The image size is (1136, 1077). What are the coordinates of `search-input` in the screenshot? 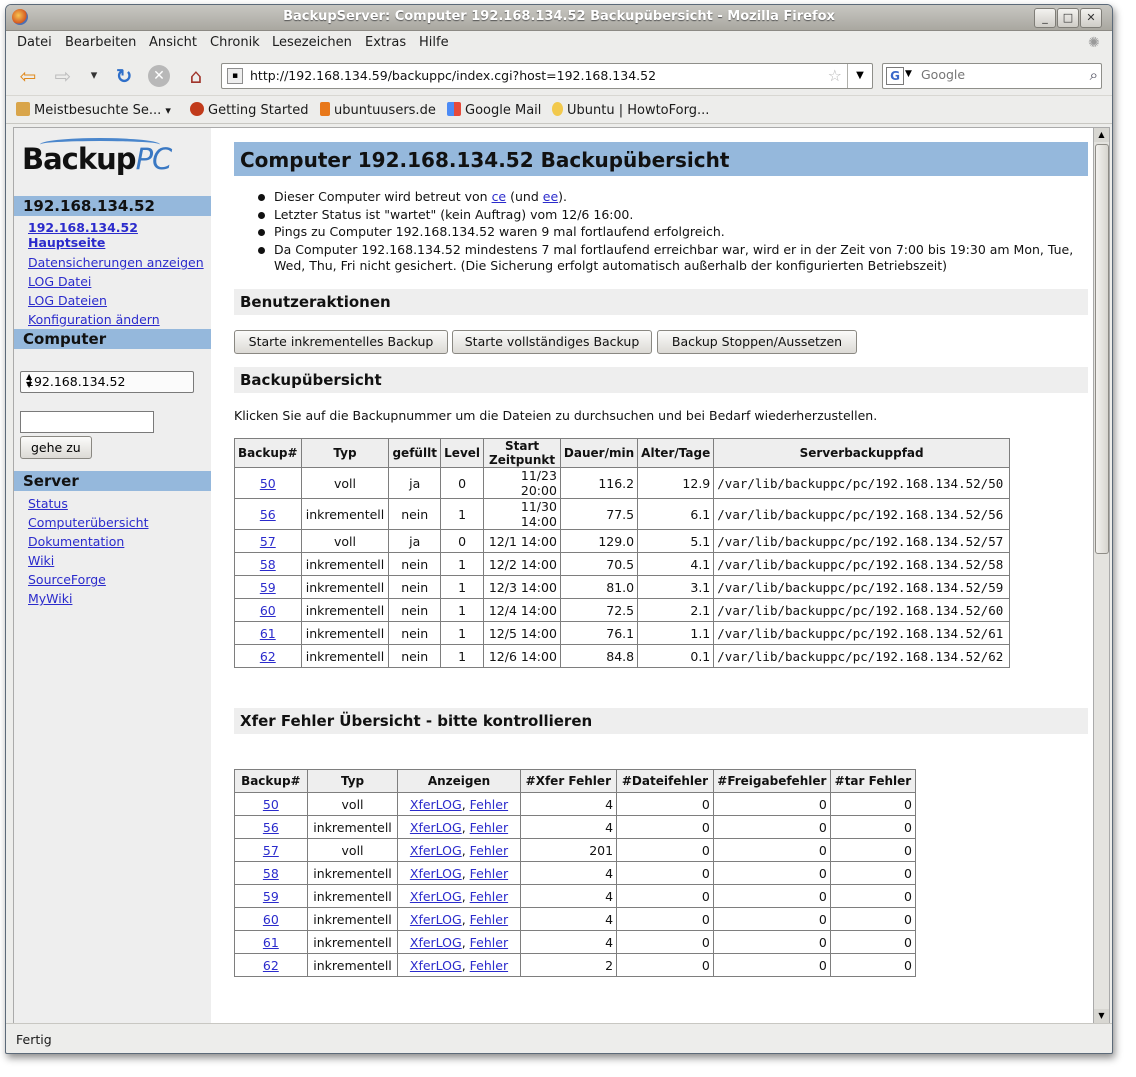 It's located at (996, 74).